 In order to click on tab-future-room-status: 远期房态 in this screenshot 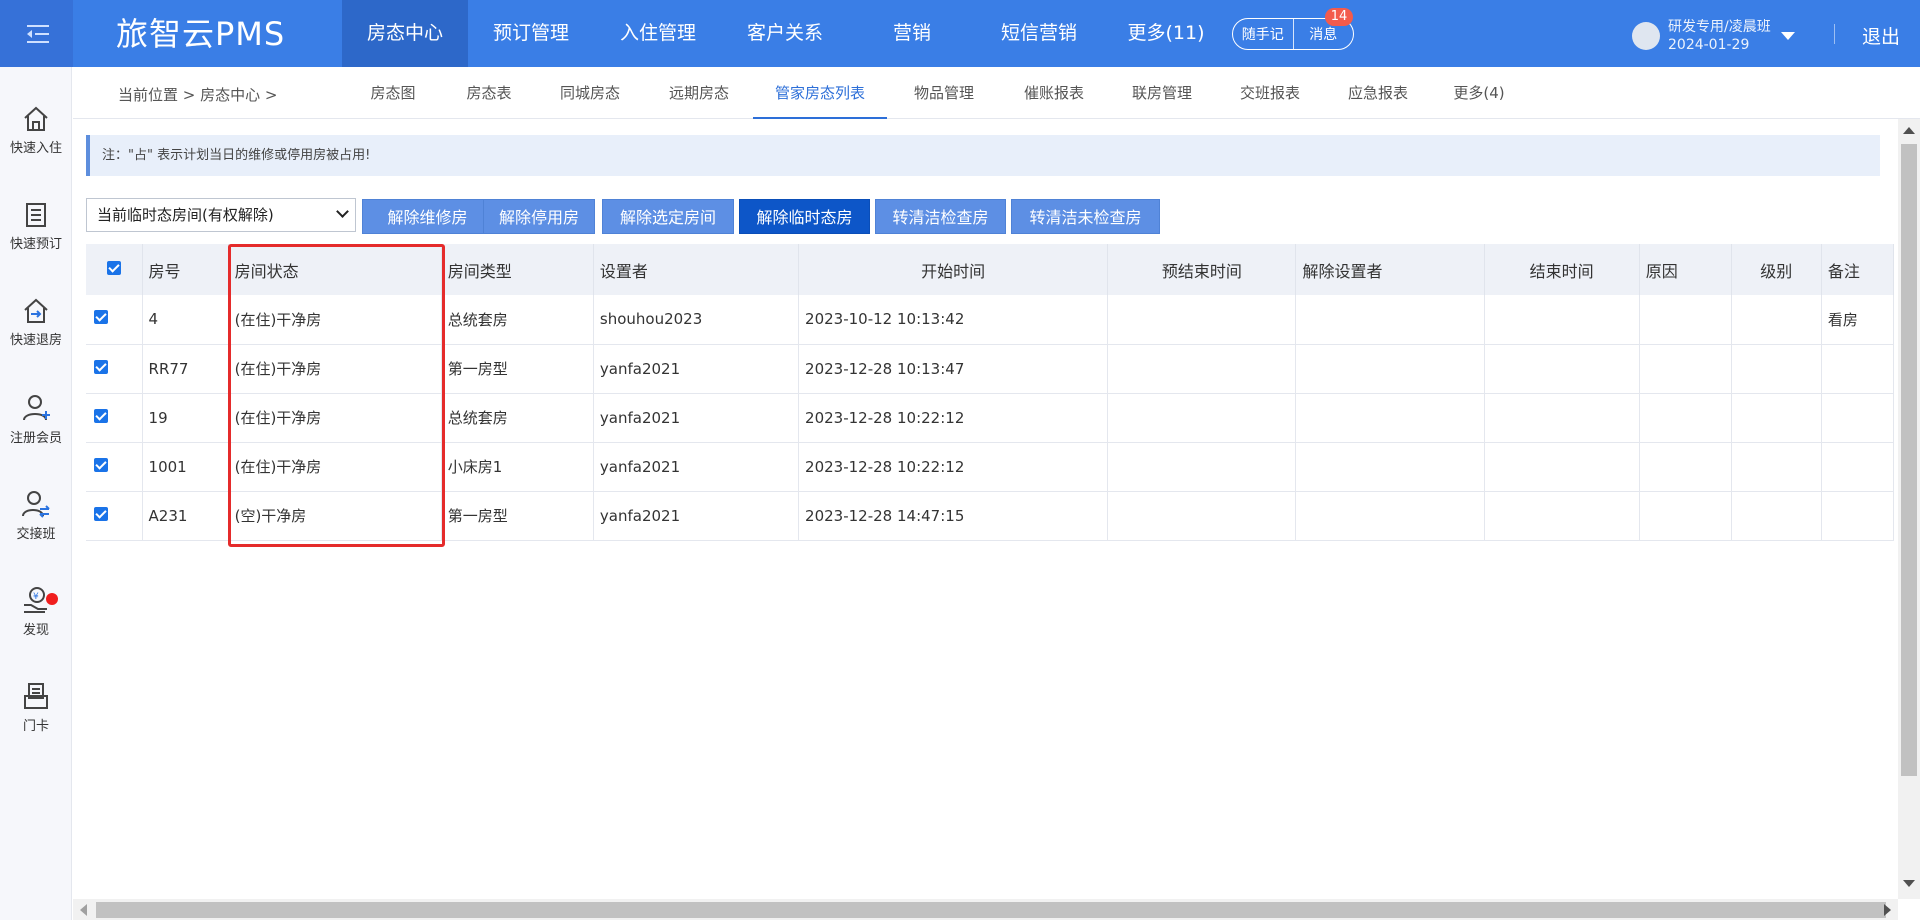, I will do `click(699, 93)`.